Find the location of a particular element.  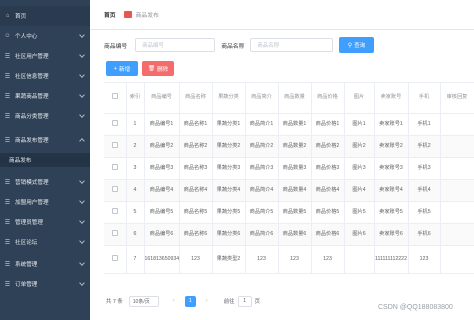

marketing-icon: ☰ is located at coordinates (7, 182).